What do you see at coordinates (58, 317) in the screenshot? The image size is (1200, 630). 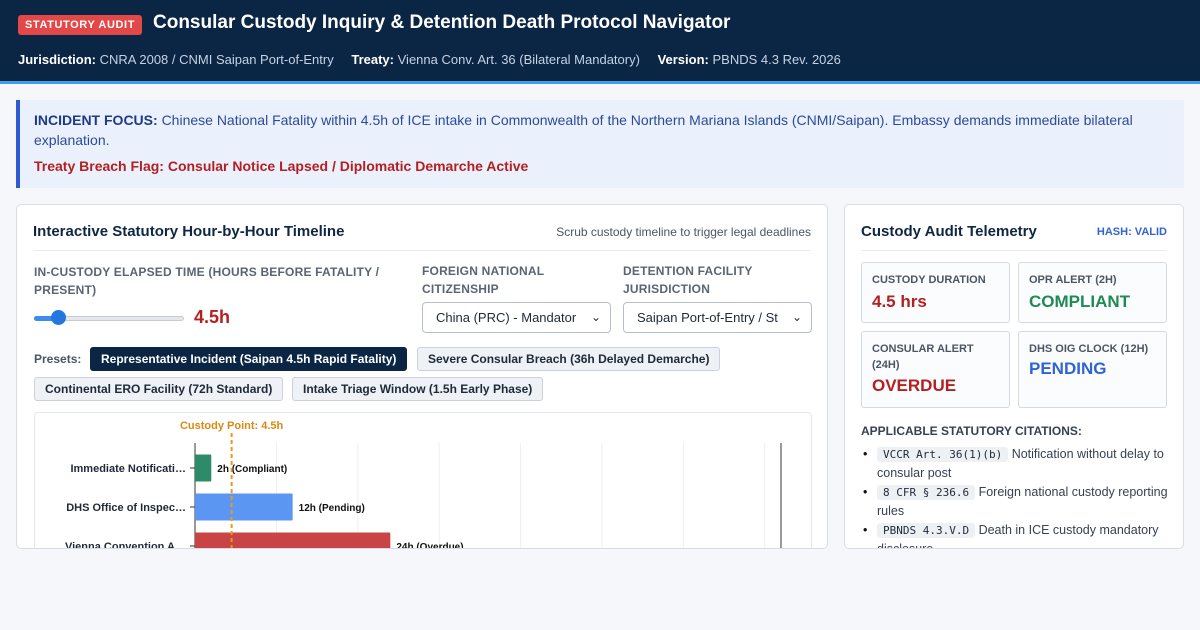 I see `slider-thumb` at bounding box center [58, 317].